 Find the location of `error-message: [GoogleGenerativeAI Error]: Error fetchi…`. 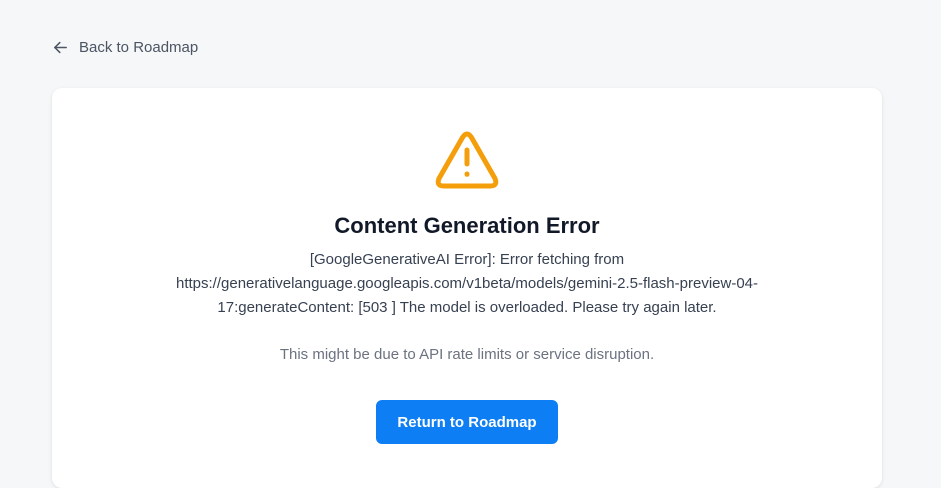

error-message: [GoogleGenerativeAI Error]: Error fetchi… is located at coordinates (467, 283).